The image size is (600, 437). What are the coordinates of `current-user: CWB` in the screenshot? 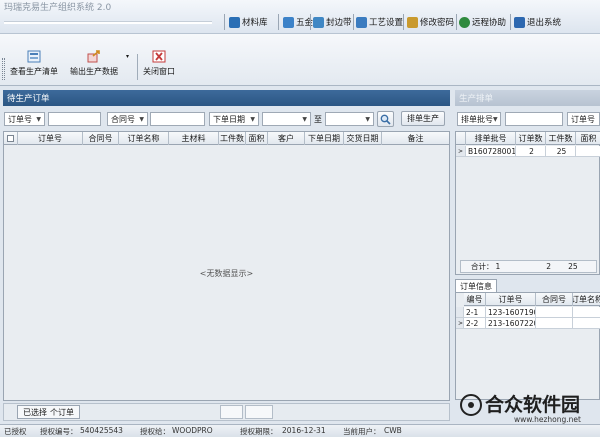 It's located at (393, 430).